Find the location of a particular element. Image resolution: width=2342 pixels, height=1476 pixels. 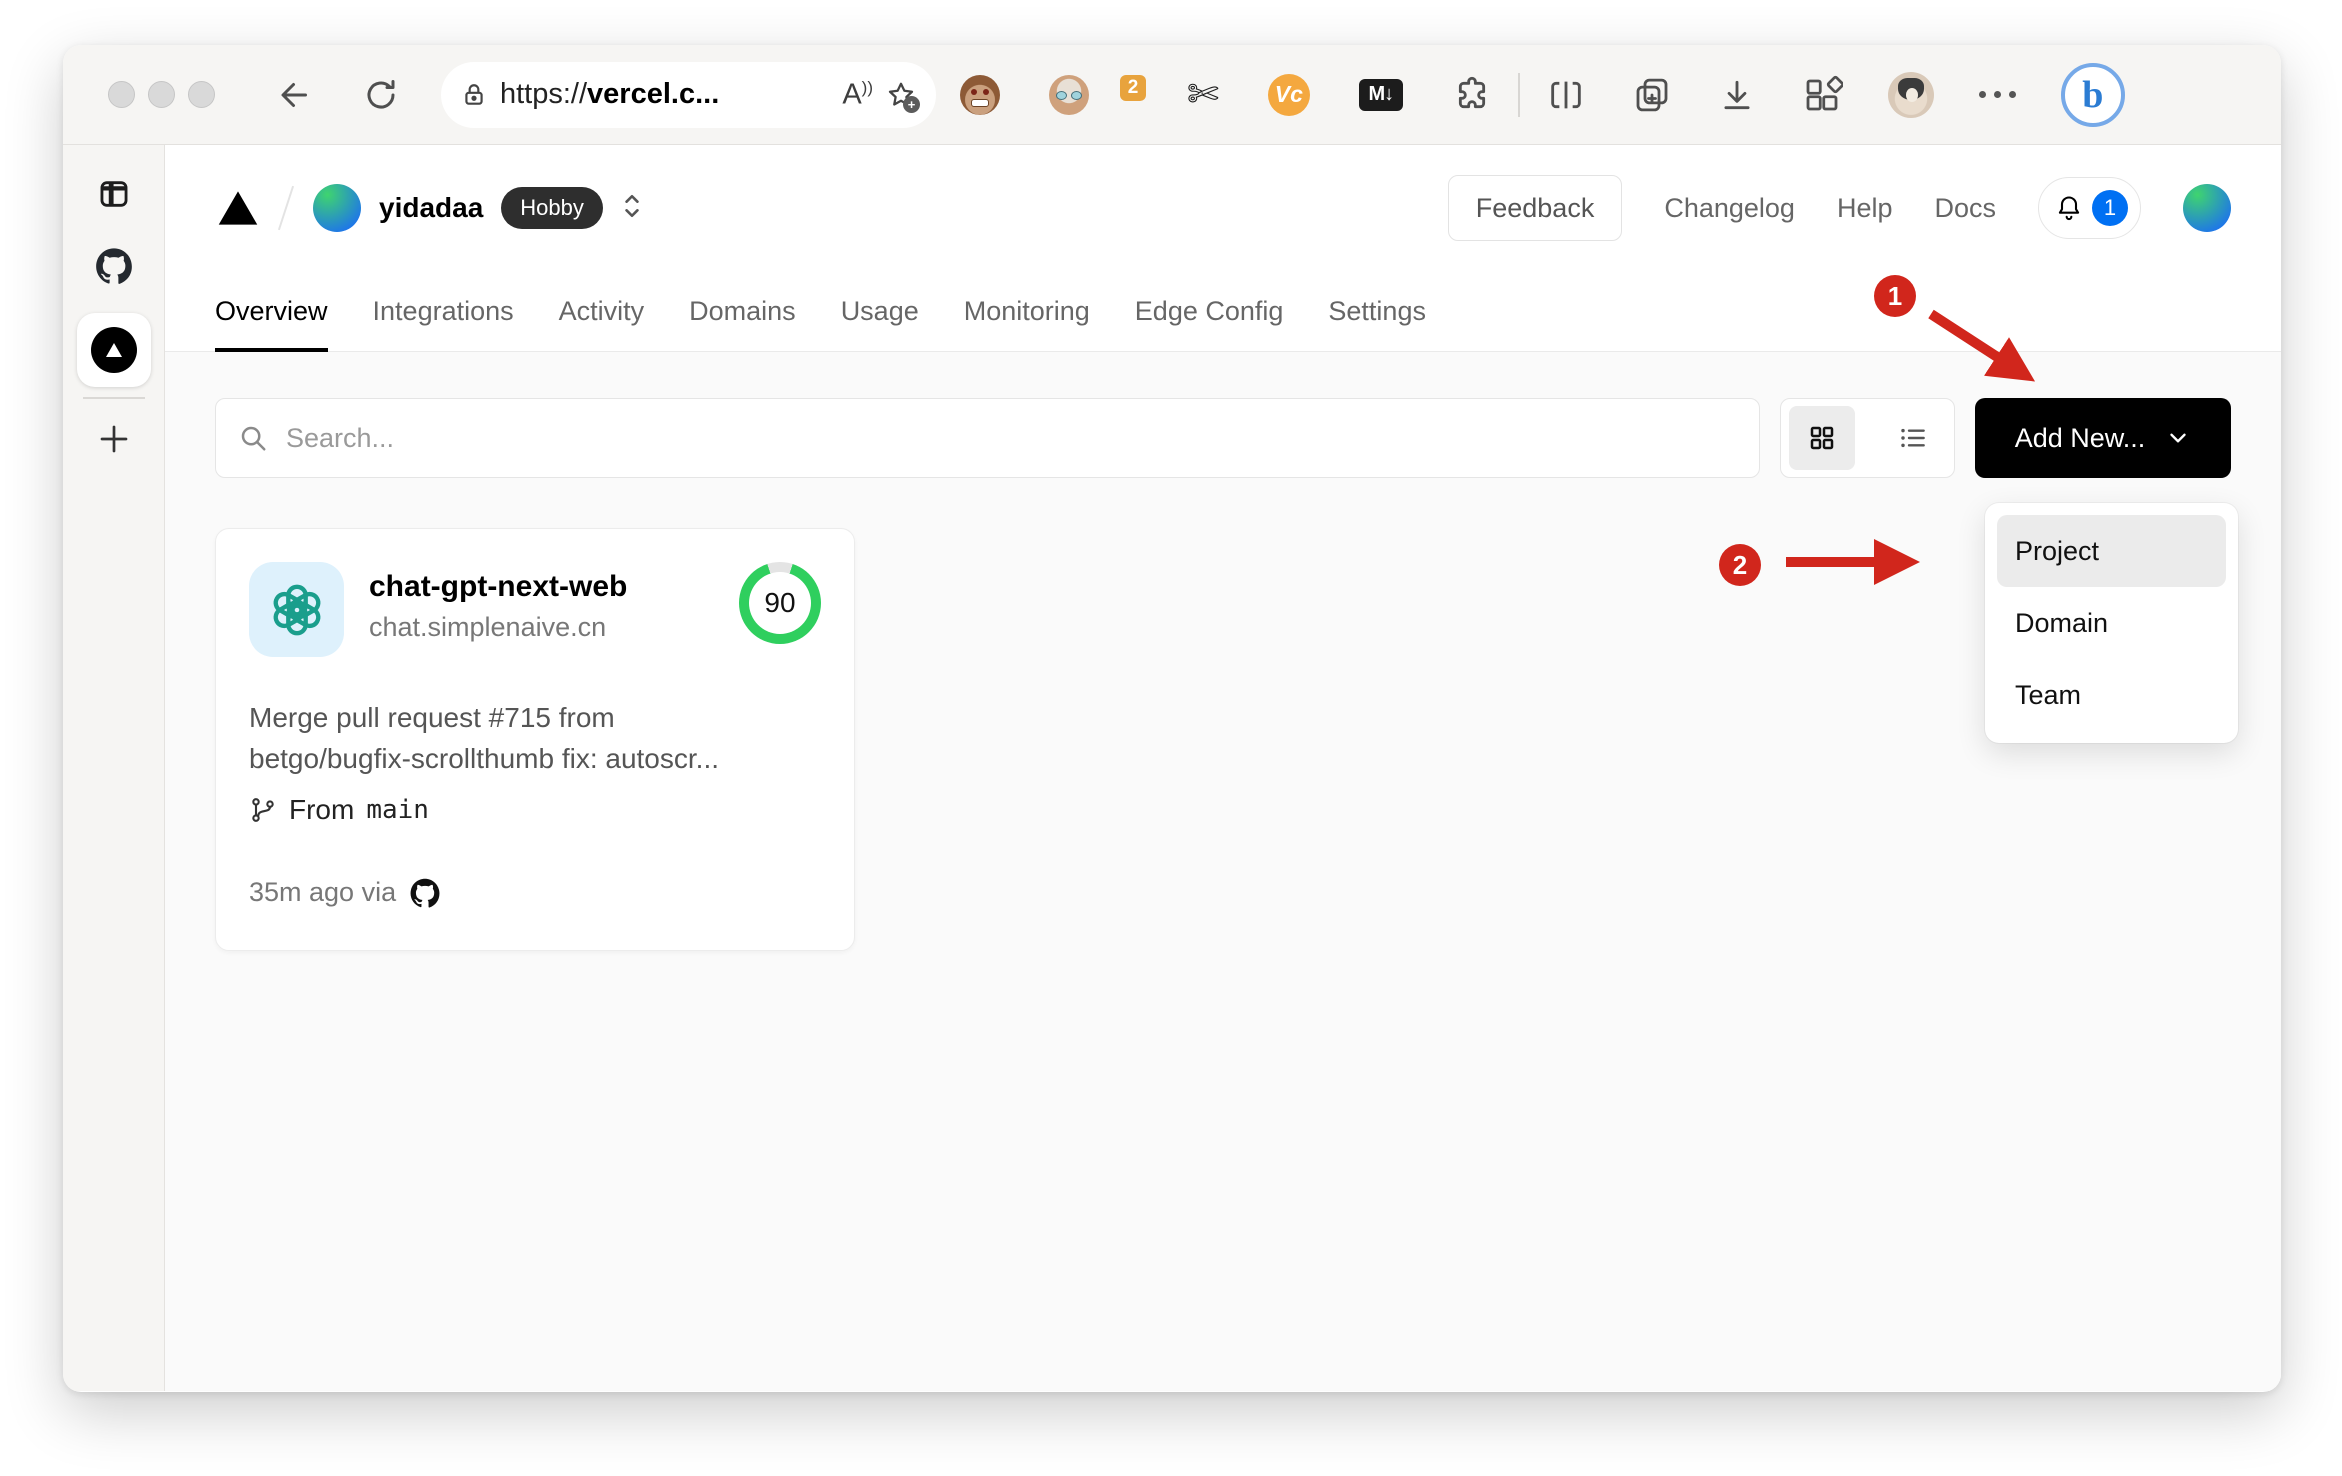

apps-button is located at coordinates (1822, 95).